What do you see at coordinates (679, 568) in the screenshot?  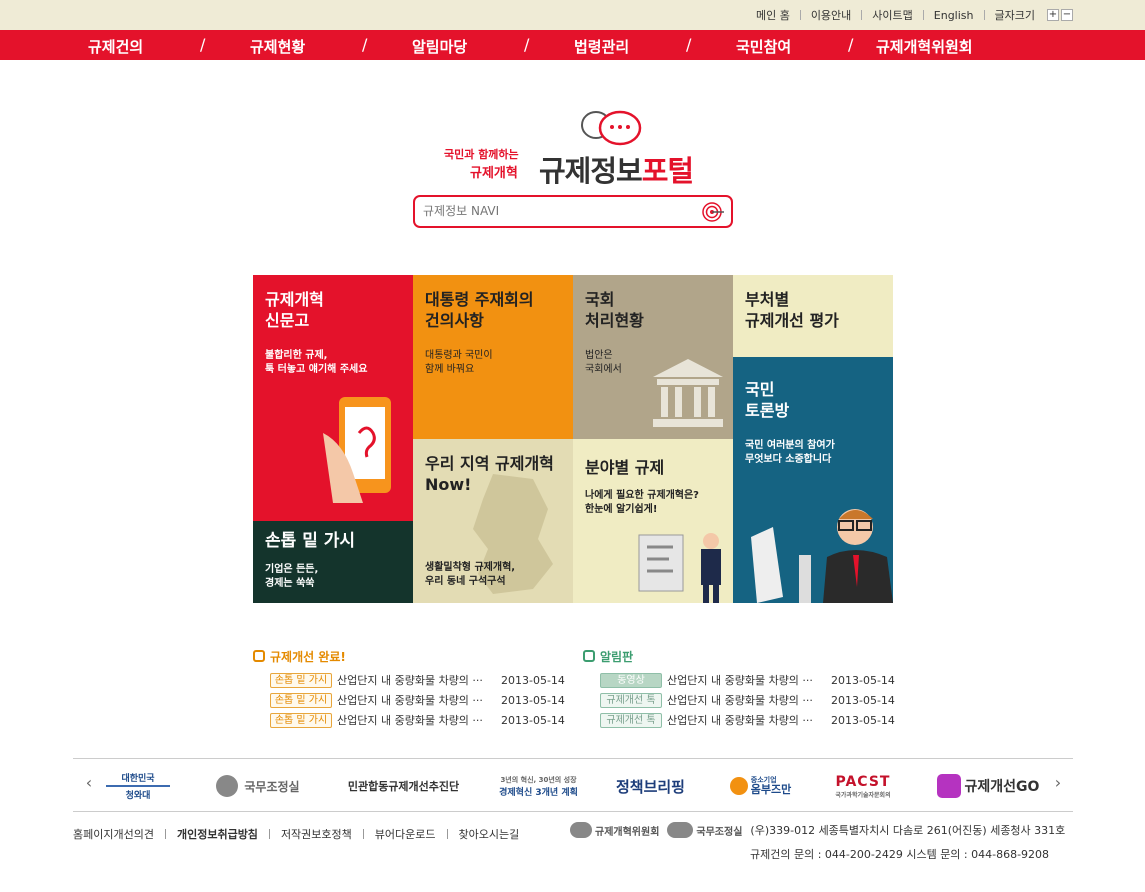 I see `presentation-man-icon` at bounding box center [679, 568].